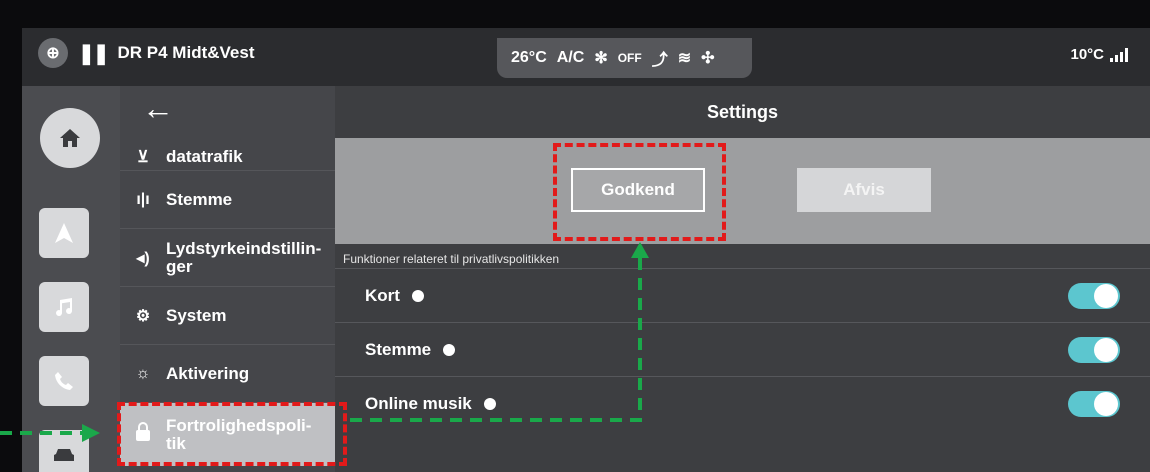  Describe the element at coordinates (640, 250) in the screenshot. I see `arrow-head-up-icon` at that location.